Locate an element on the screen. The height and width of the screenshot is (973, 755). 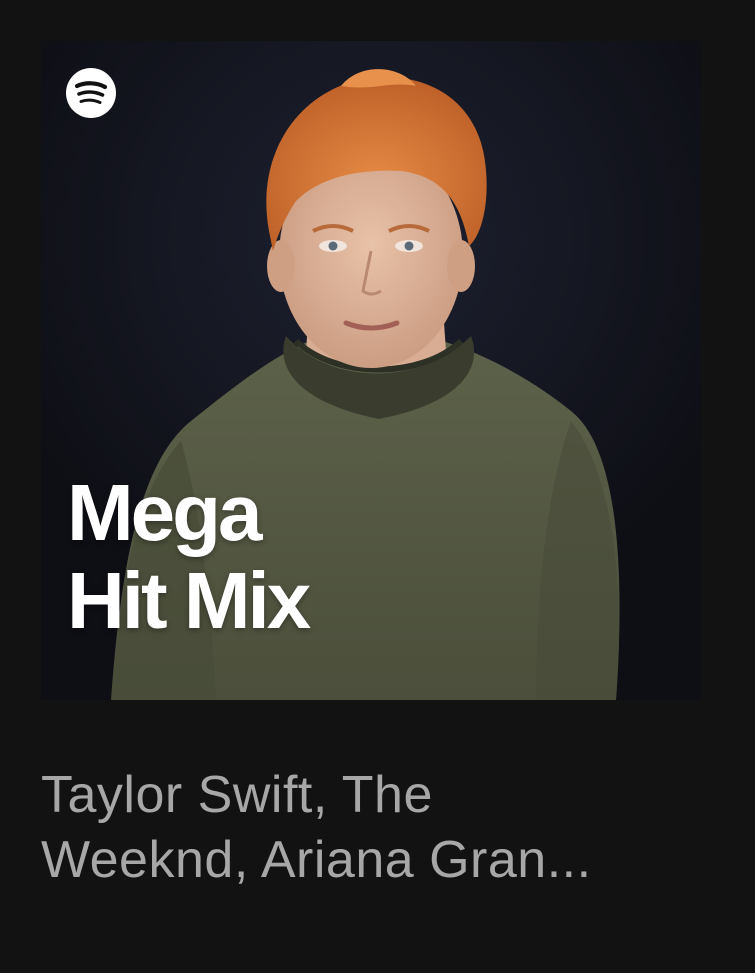
cover-title-line-1: Mega is located at coordinates (165, 512).